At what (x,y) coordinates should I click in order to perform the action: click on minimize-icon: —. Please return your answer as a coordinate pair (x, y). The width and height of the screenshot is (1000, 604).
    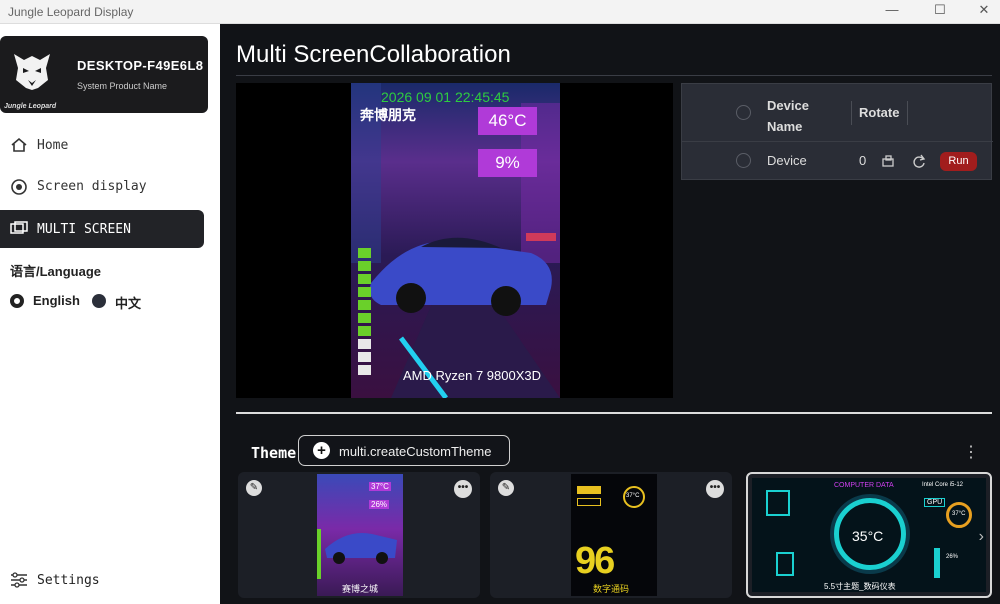
    Looking at the image, I should click on (892, 9).